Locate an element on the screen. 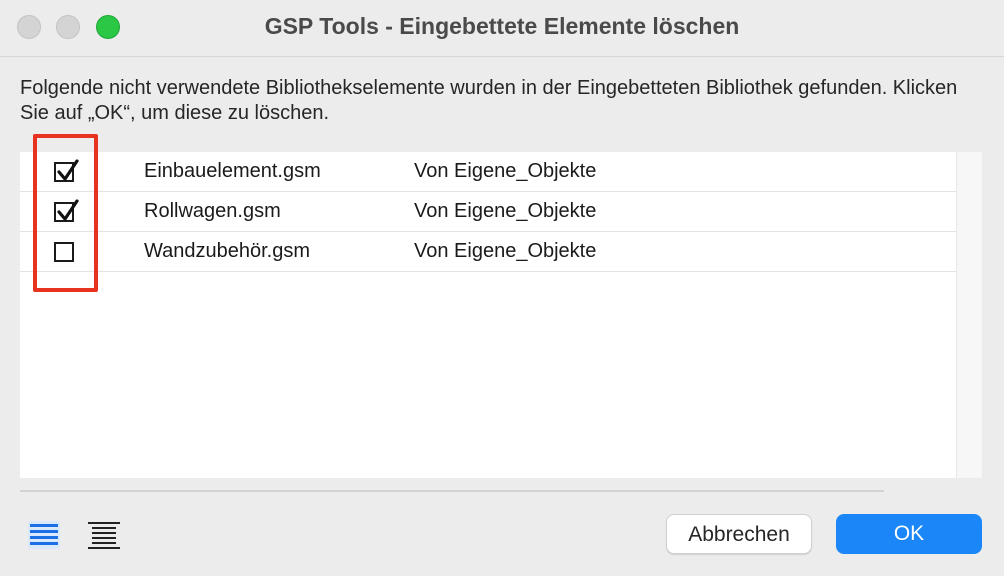 This screenshot has width=1004, height=576. list-item: Rollwagen.gsm Von Eigene_Objekte is located at coordinates (488, 212).